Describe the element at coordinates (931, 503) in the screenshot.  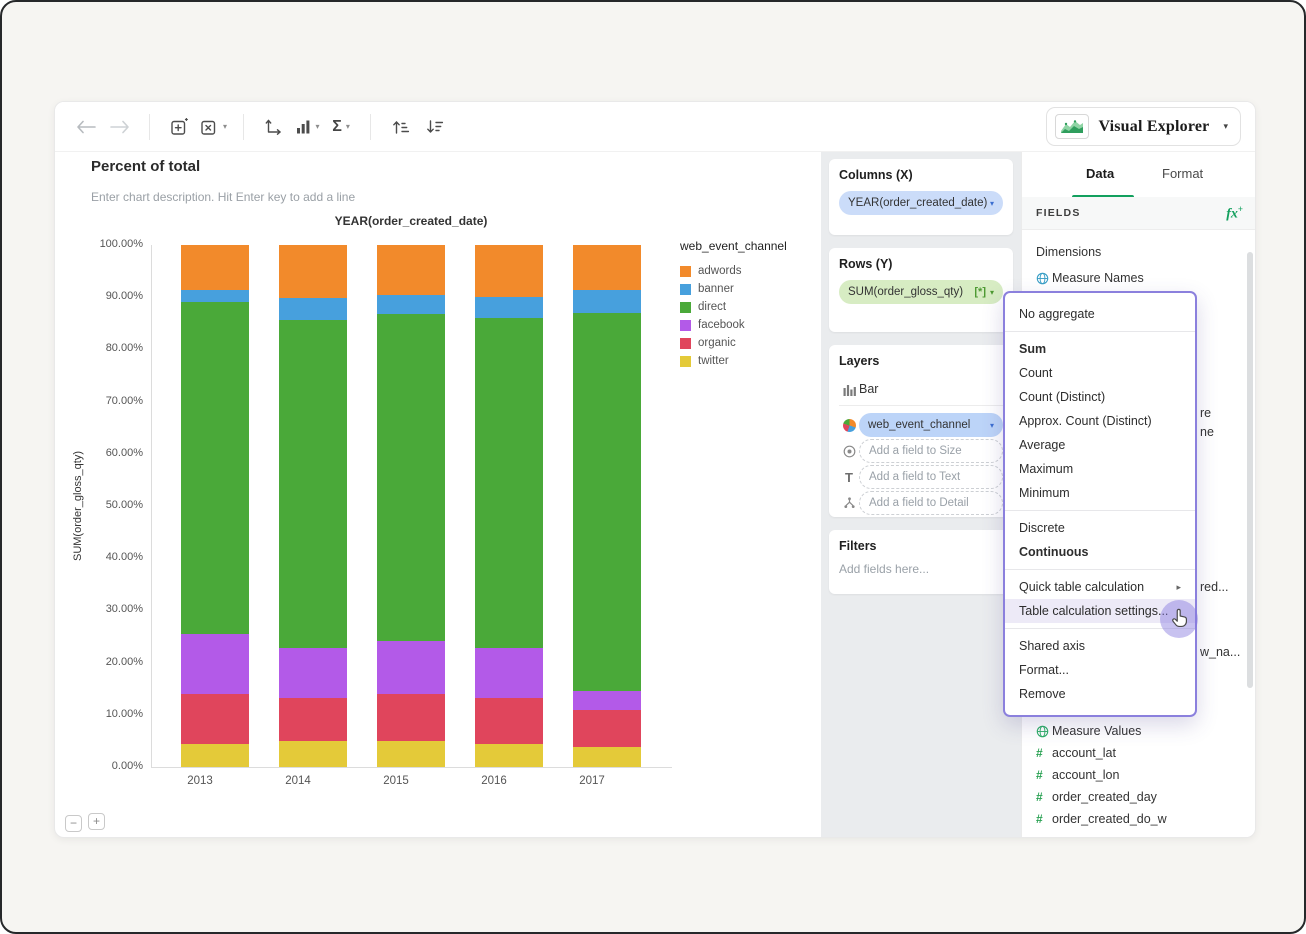
I see `detail-drop-zone: Add a field to Detail` at that location.